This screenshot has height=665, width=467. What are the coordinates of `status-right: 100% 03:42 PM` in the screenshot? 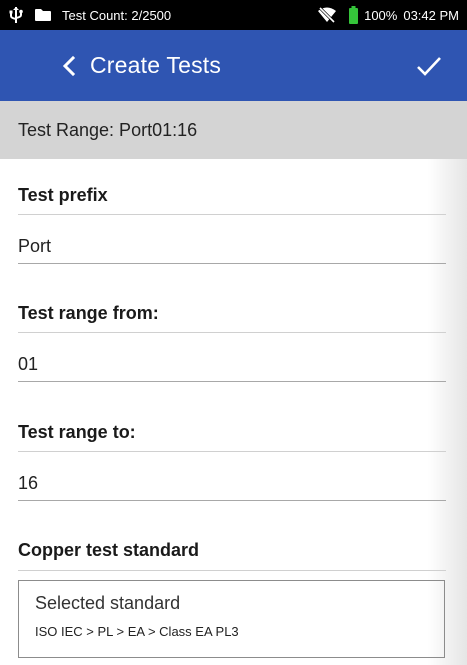 It's located at (388, 15).